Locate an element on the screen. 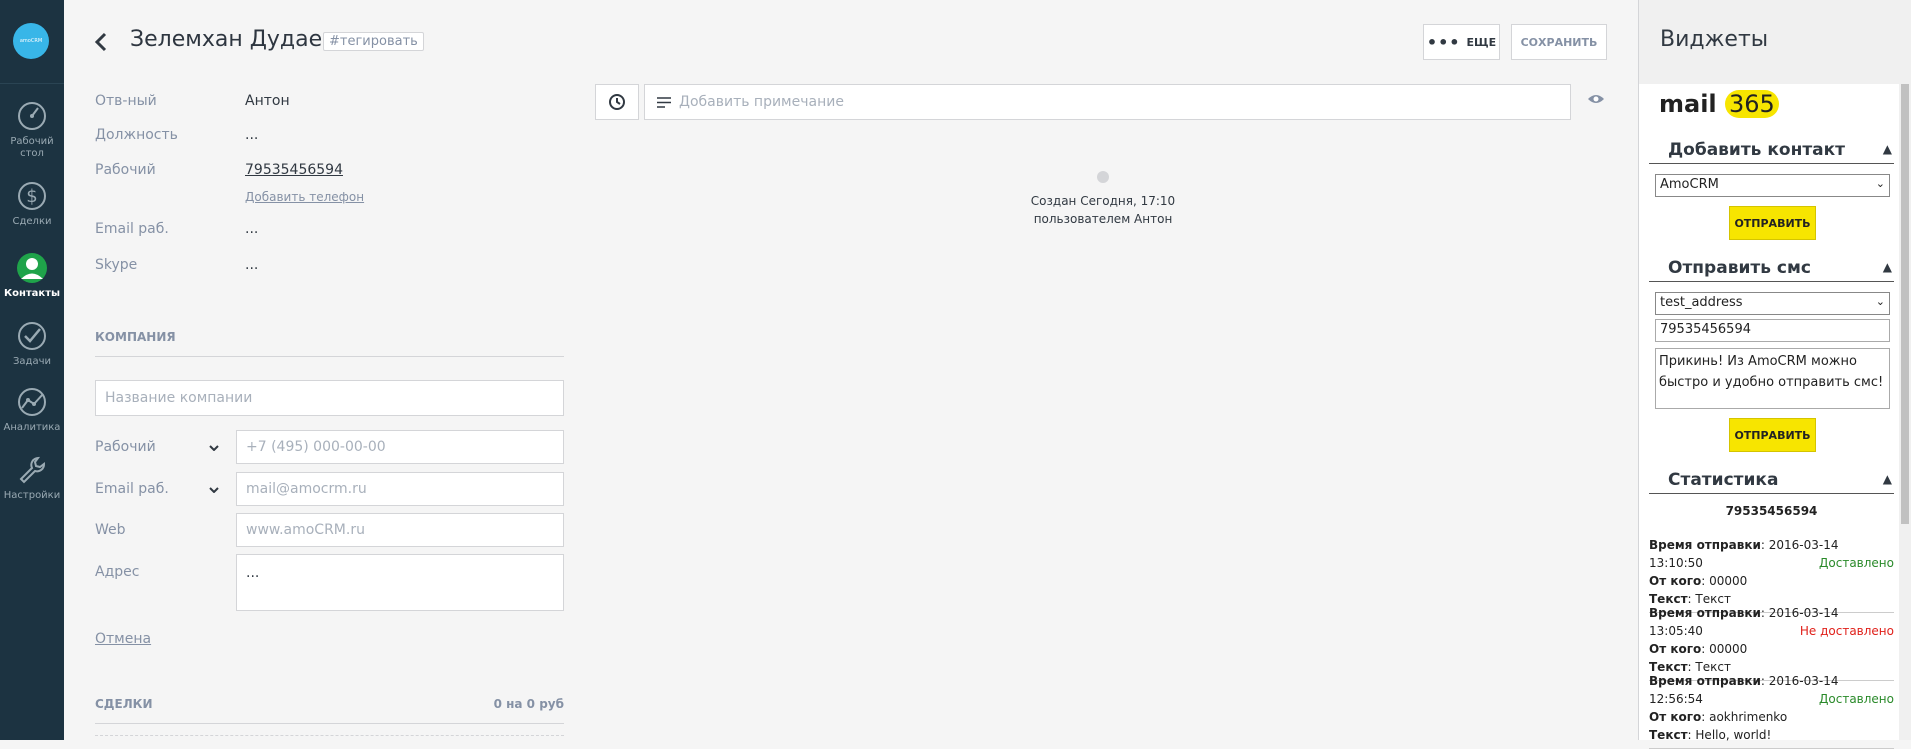 The height and width of the screenshot is (749, 1911). logo-word: mail is located at coordinates (1688, 104).